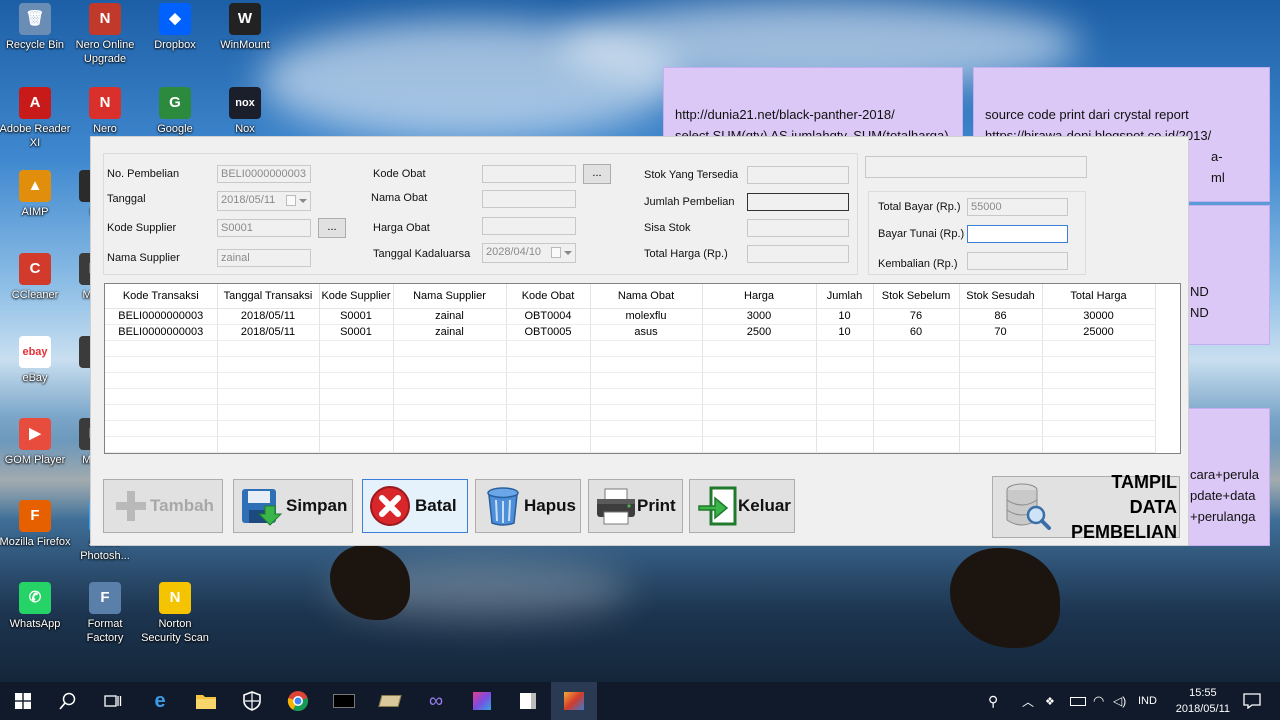  Describe the element at coordinates (1028, 701) in the screenshot. I see `tray-chevron-button: ︿` at that location.